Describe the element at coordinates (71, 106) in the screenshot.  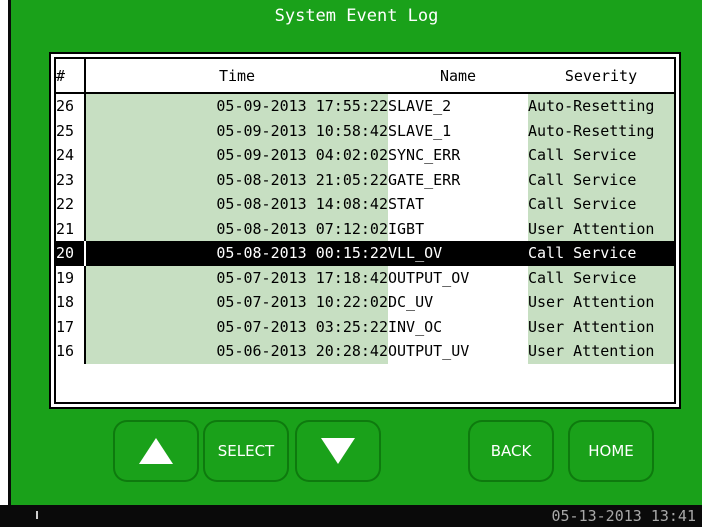
I see `event-number: 26` at that location.